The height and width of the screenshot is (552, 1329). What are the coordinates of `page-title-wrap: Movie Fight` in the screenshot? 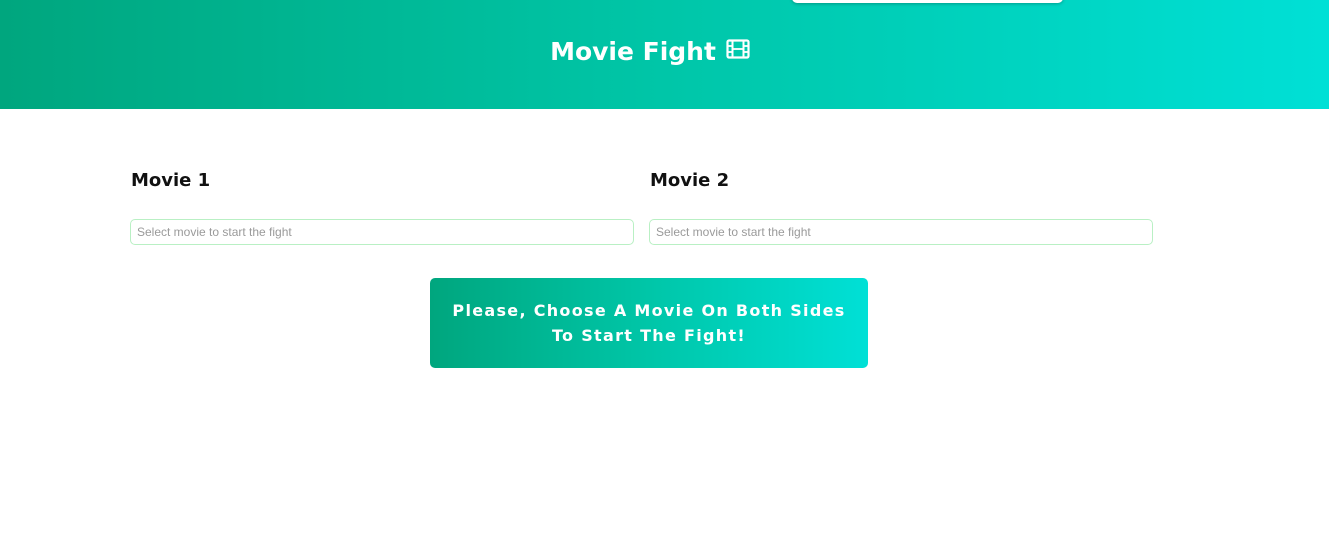 It's located at (650, 52).